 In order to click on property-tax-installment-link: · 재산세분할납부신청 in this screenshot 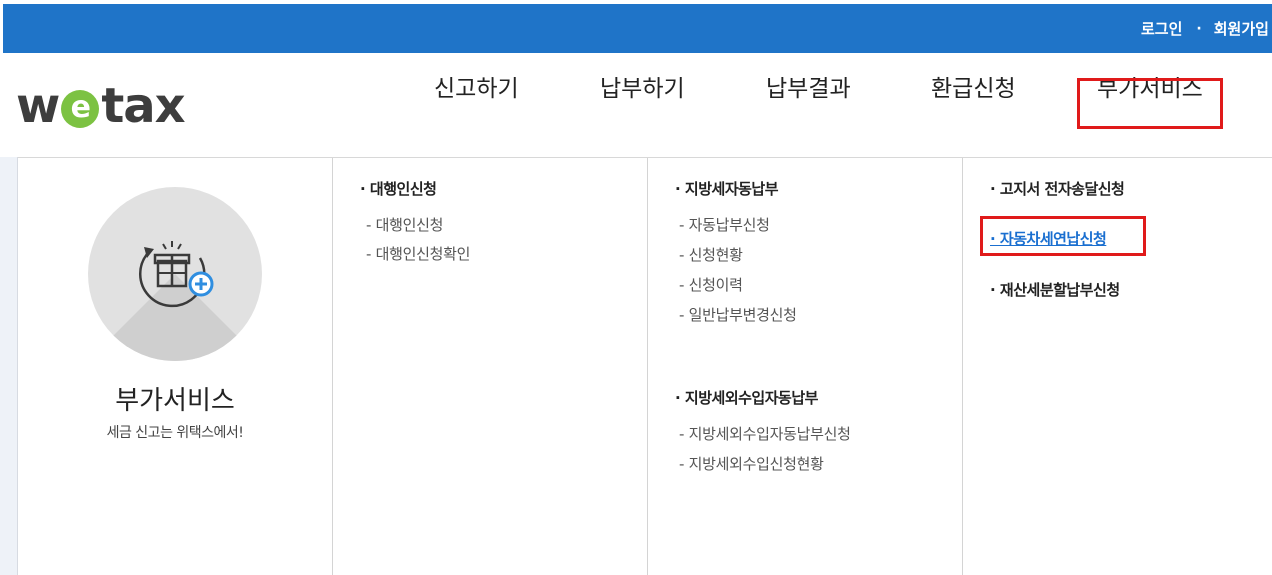, I will do `click(1055, 289)`.